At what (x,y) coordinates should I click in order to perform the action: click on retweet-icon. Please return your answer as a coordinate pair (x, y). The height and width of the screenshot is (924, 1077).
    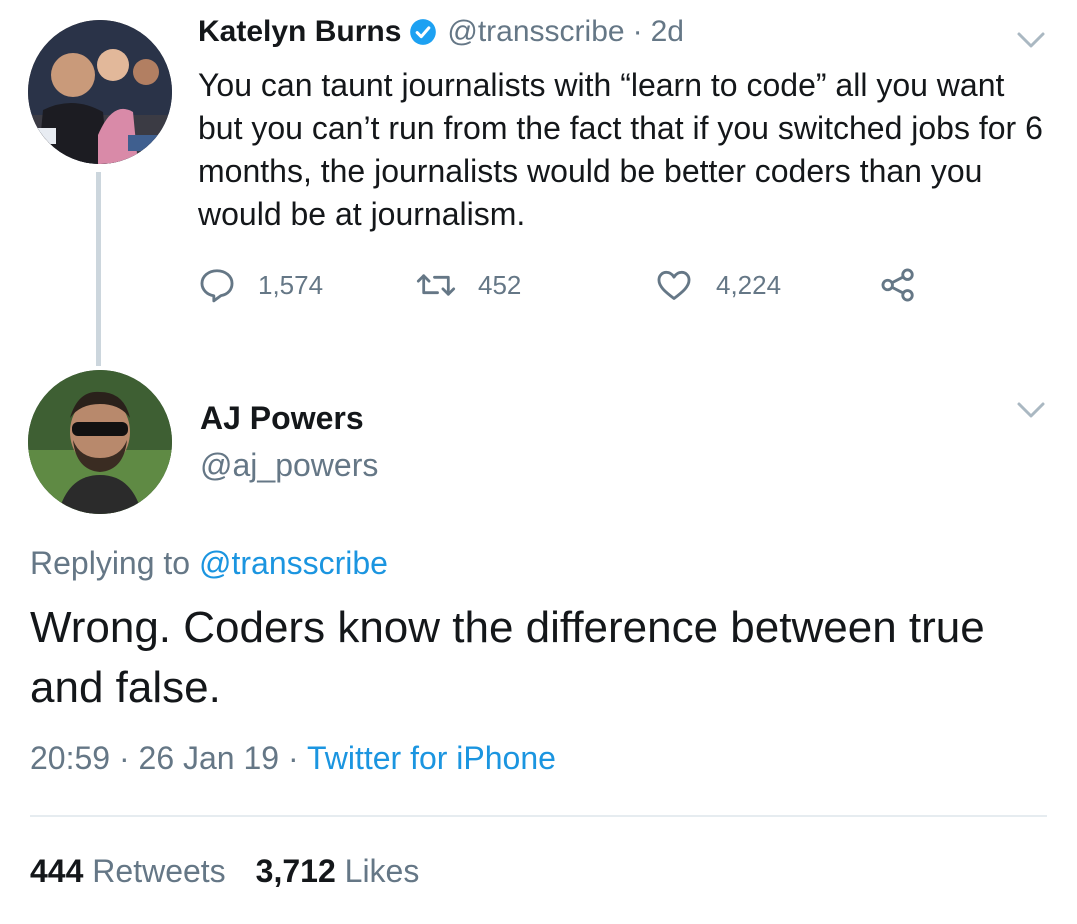
    Looking at the image, I should click on (436, 285).